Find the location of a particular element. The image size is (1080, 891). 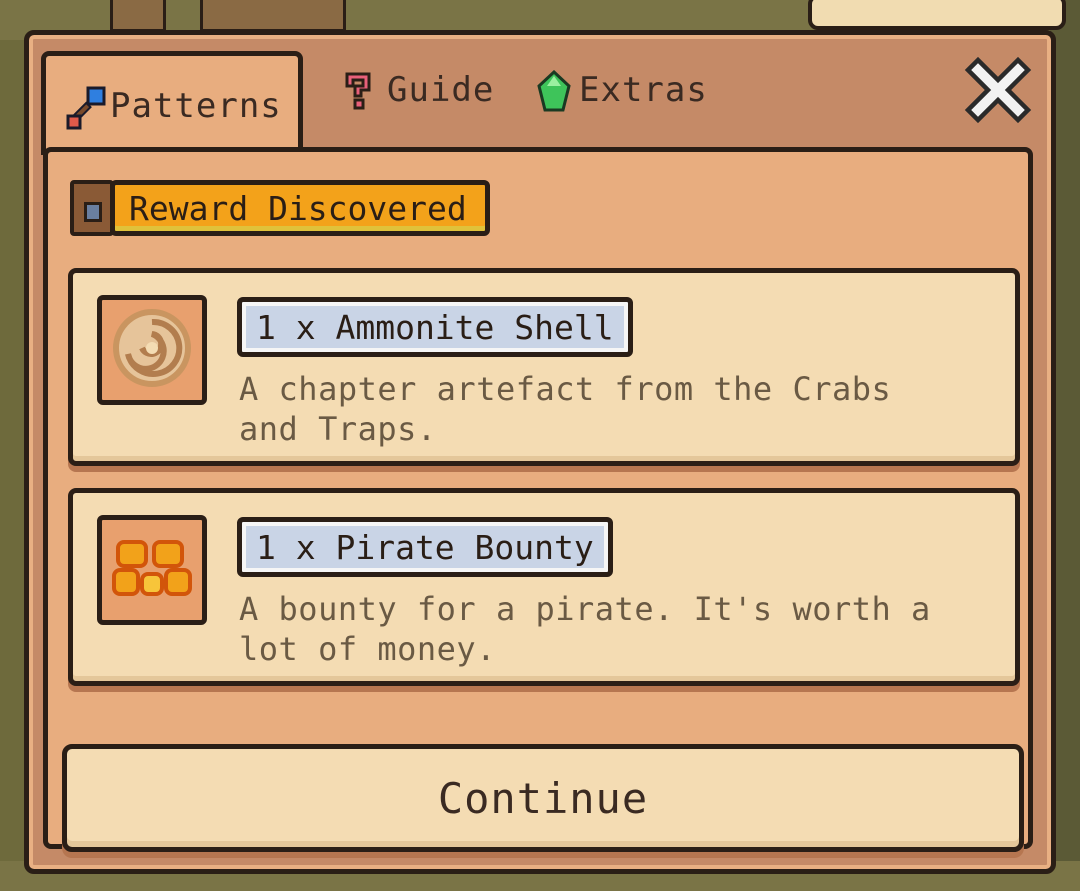

treasure-chest-icon is located at coordinates (92, 208).